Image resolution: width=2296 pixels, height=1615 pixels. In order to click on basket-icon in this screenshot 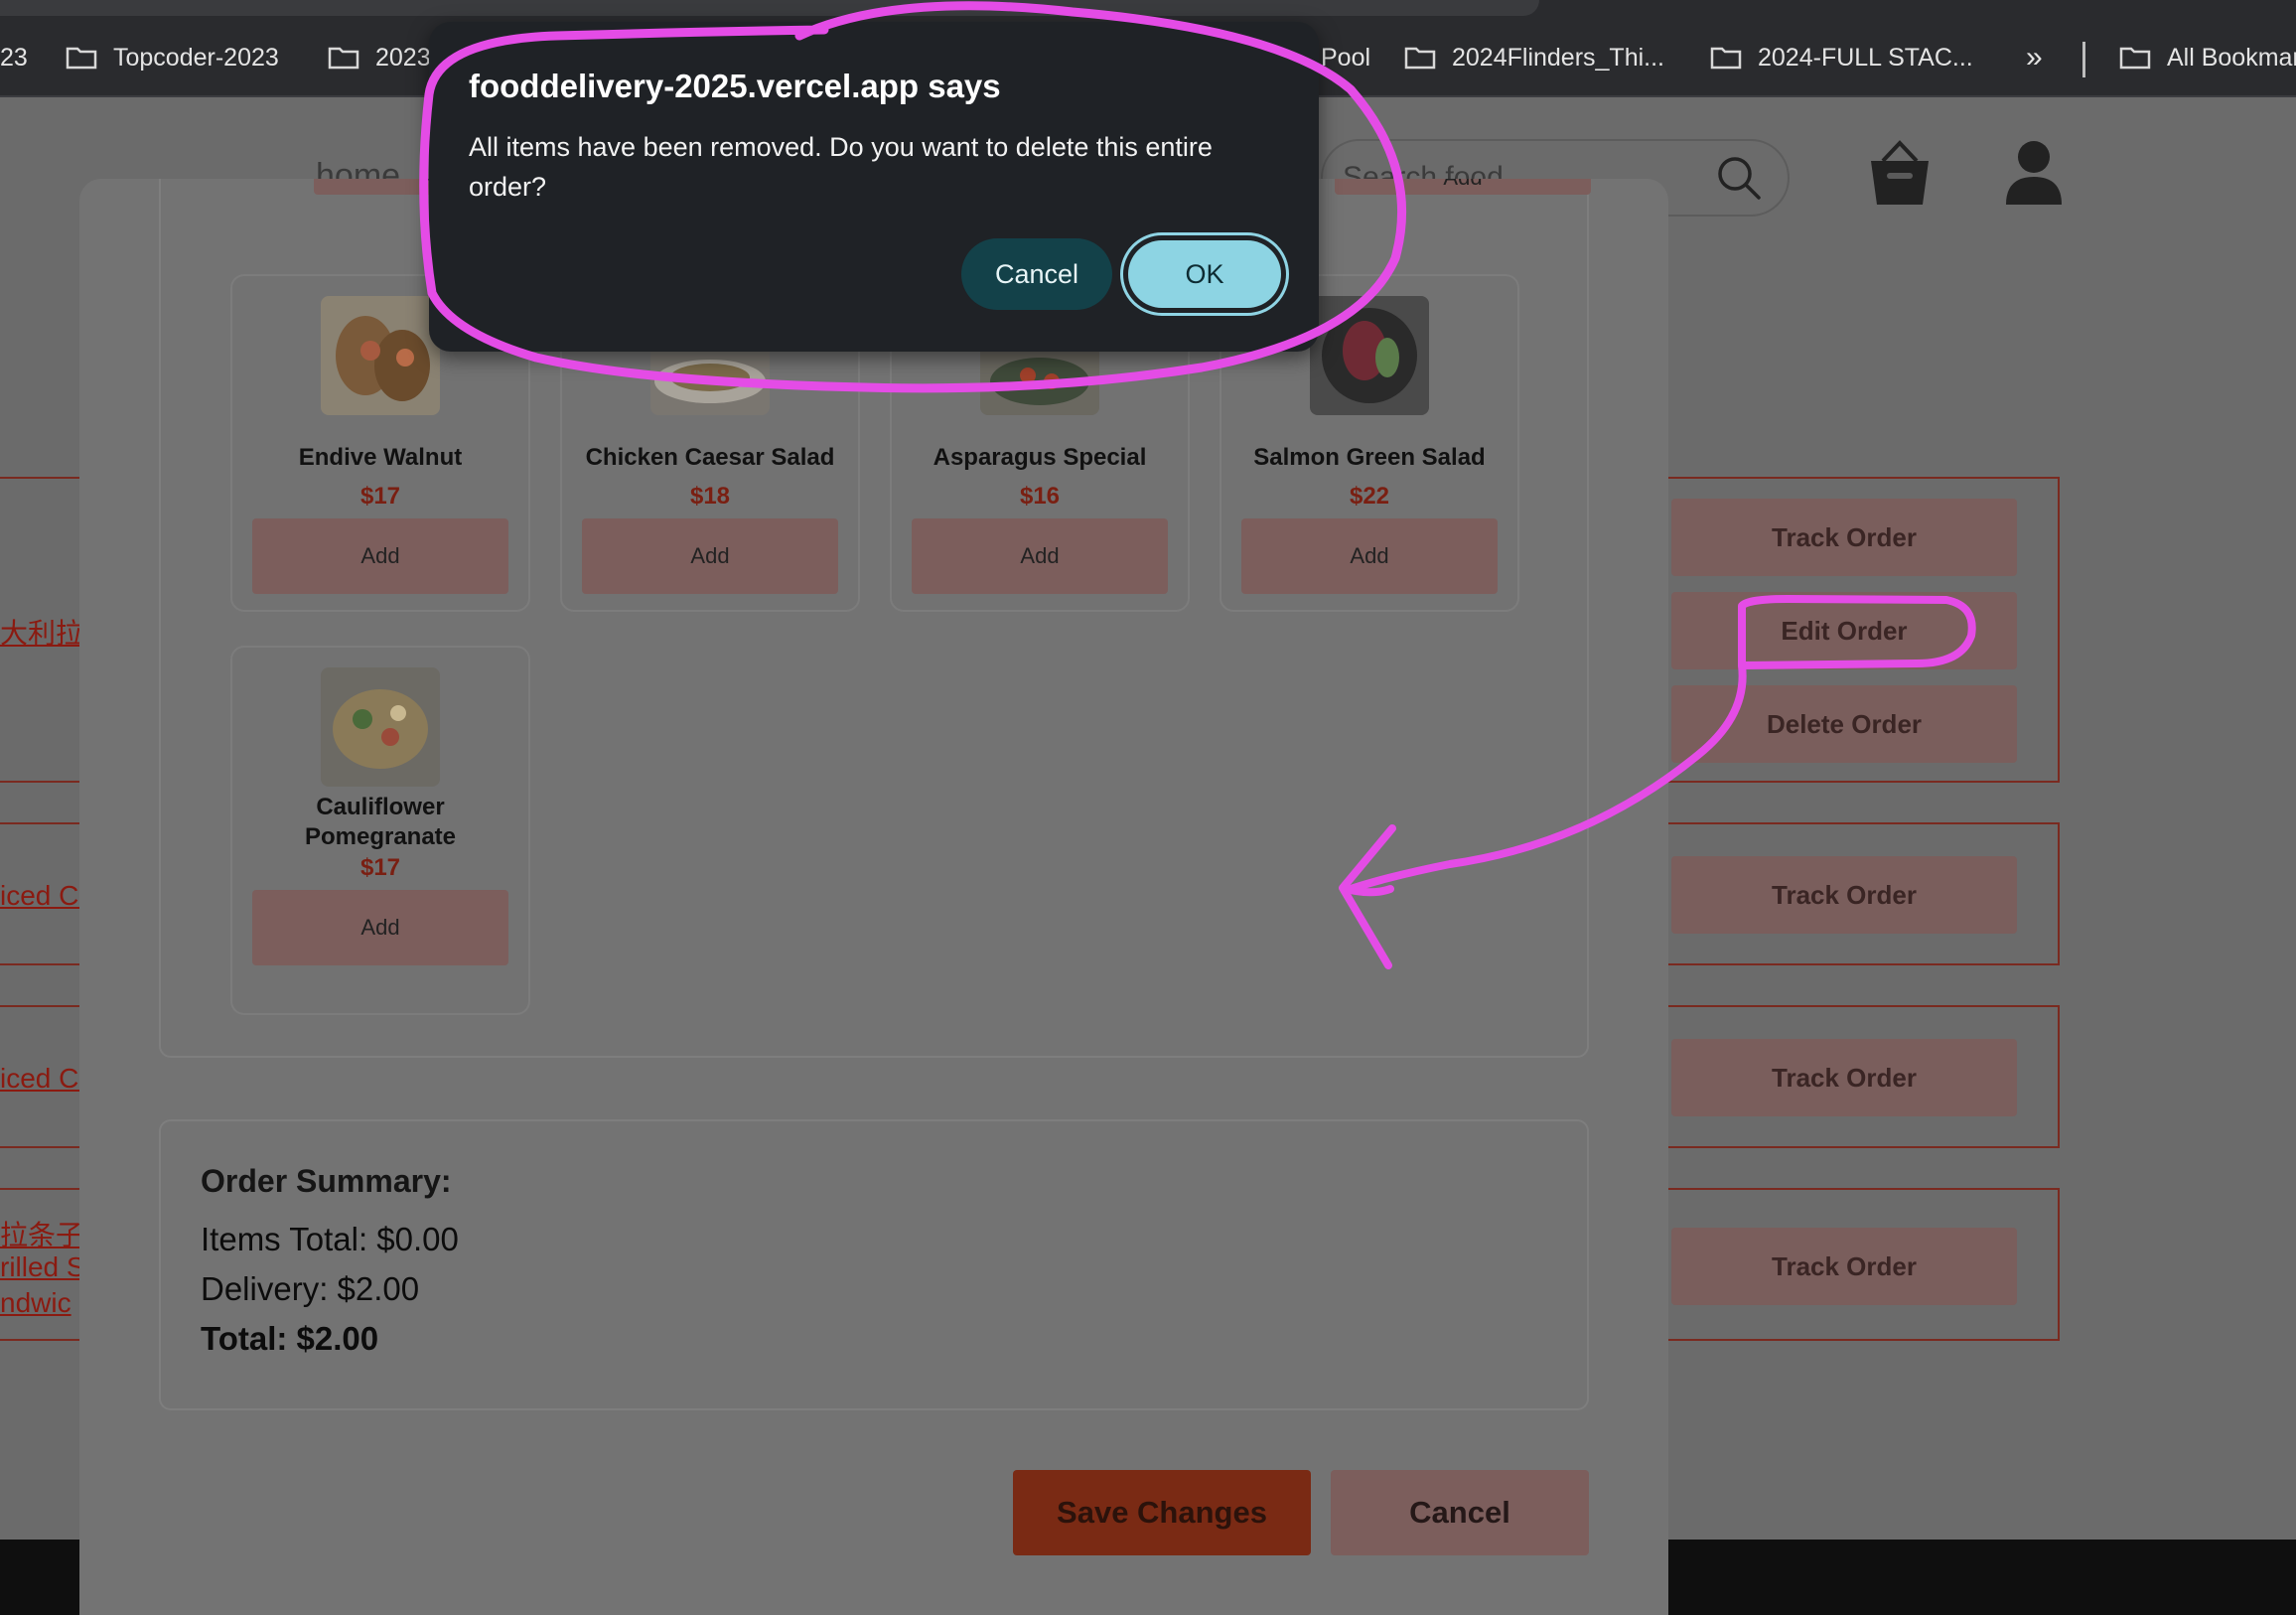, I will do `click(1900, 174)`.